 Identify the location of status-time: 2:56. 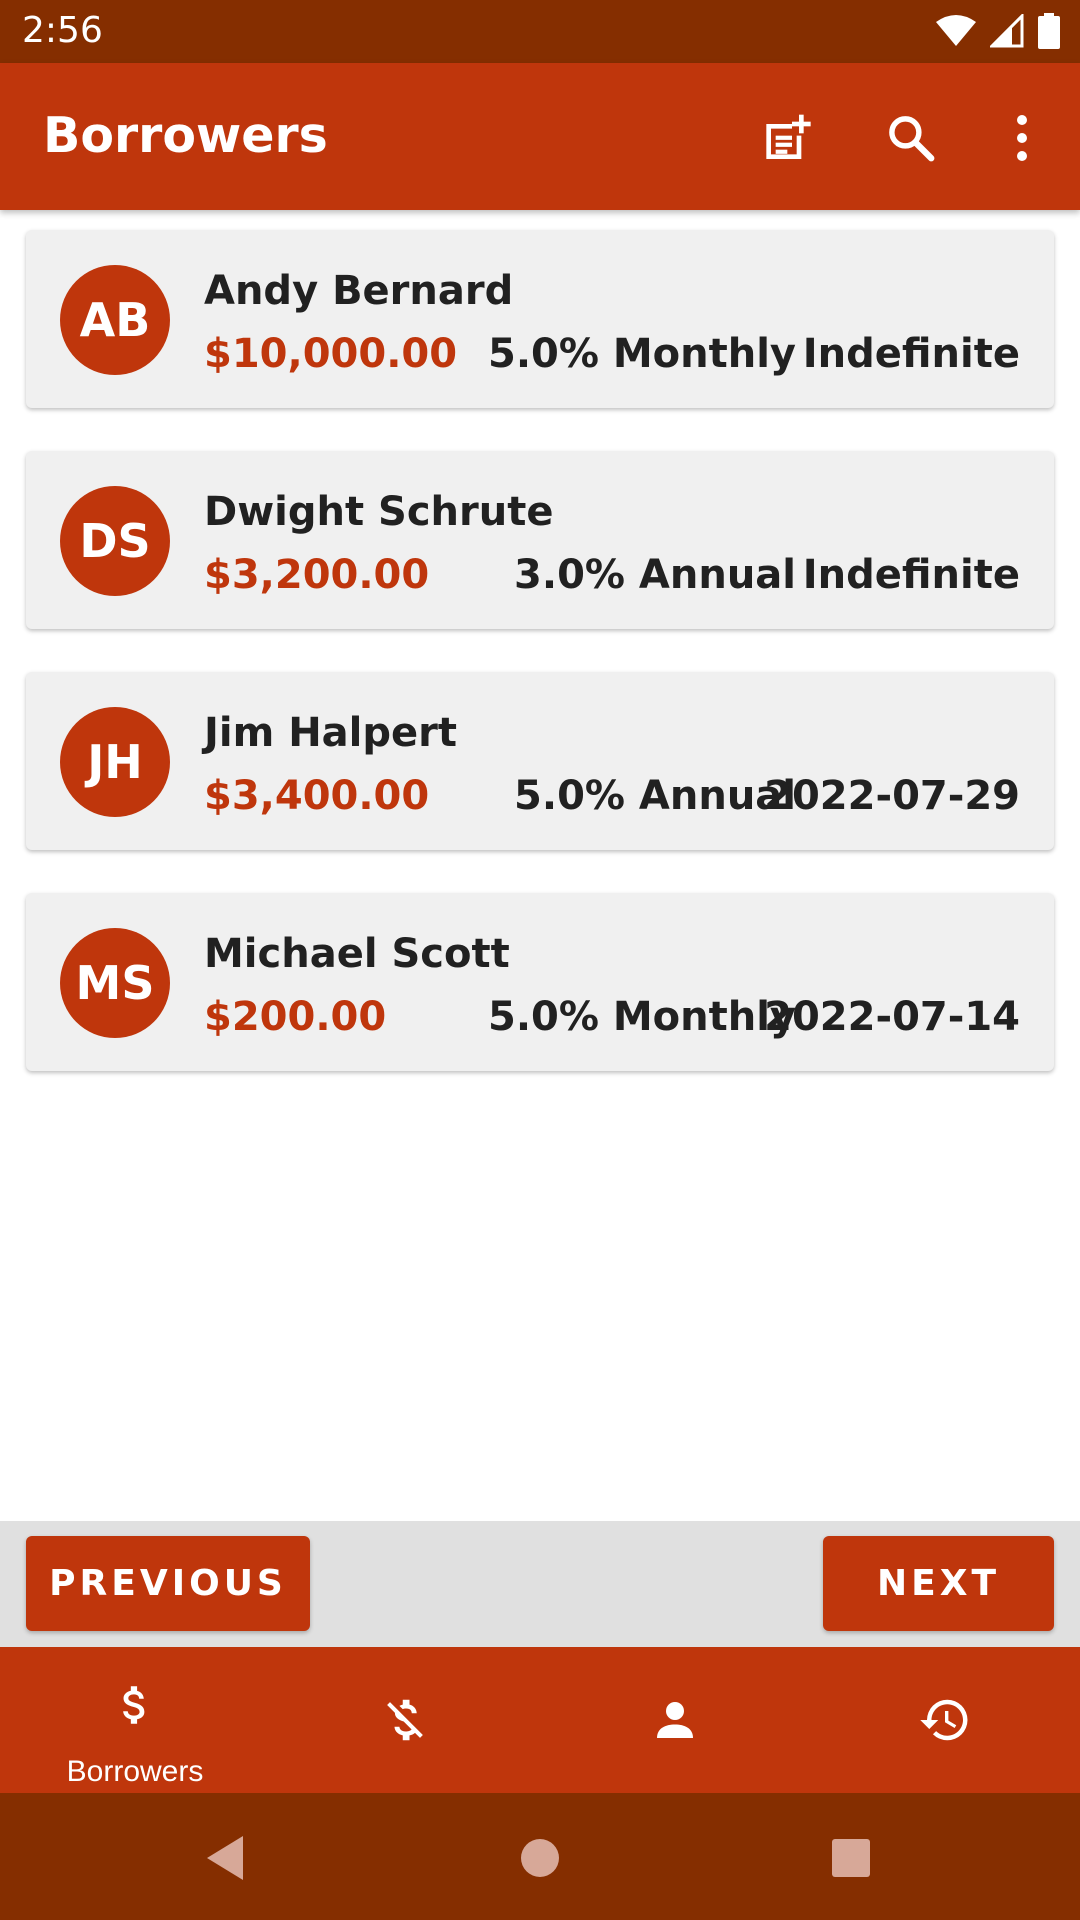
(62, 30).